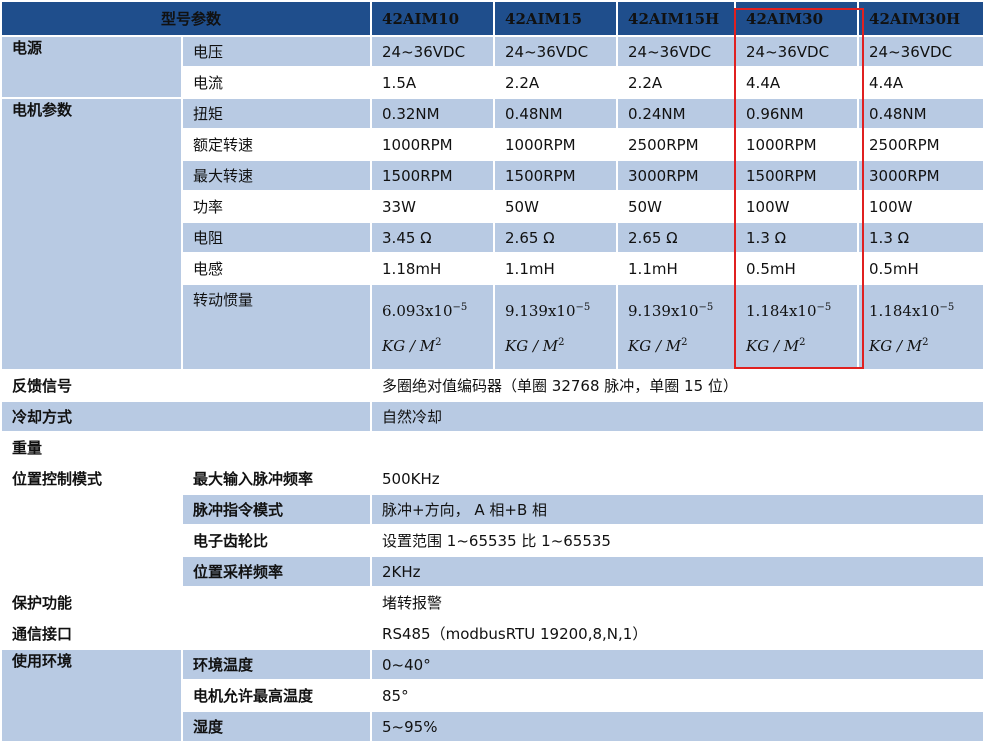  What do you see at coordinates (676, 633) in the screenshot?
I see `cell: RS485（modbusRTU 19200,8,N,1）` at bounding box center [676, 633].